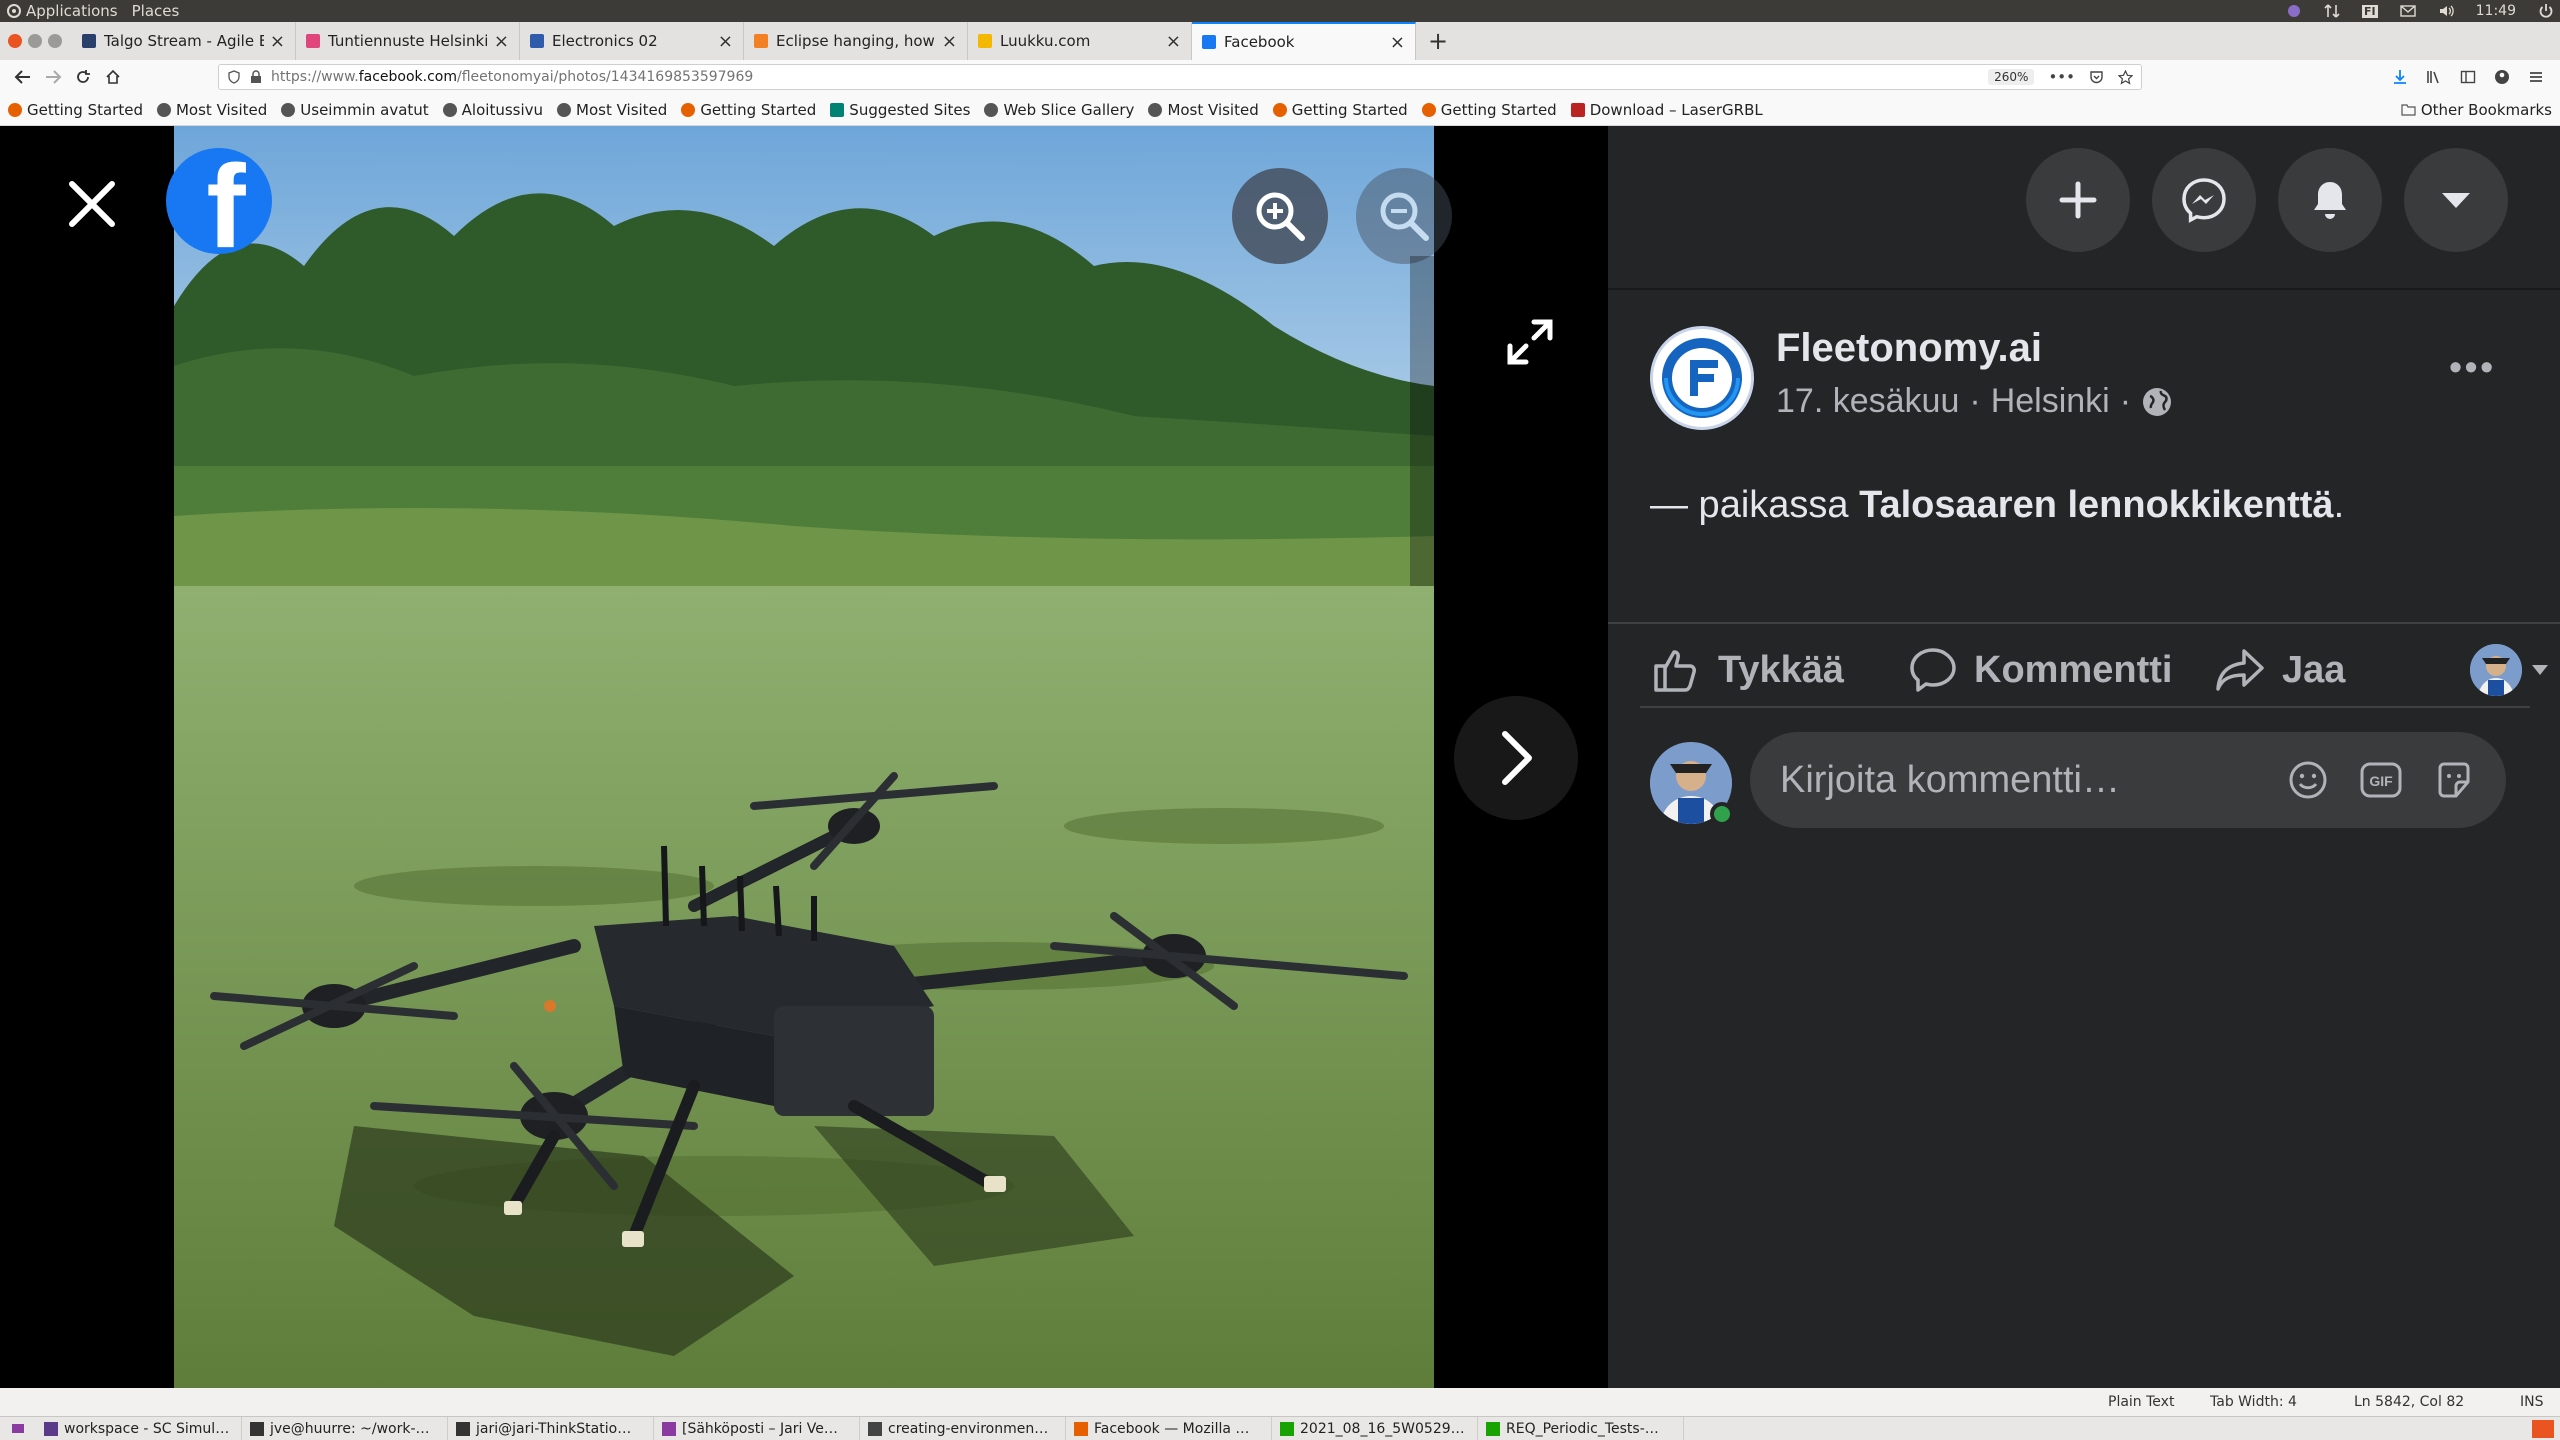  I want to click on zoom-in-button, so click(1280, 216).